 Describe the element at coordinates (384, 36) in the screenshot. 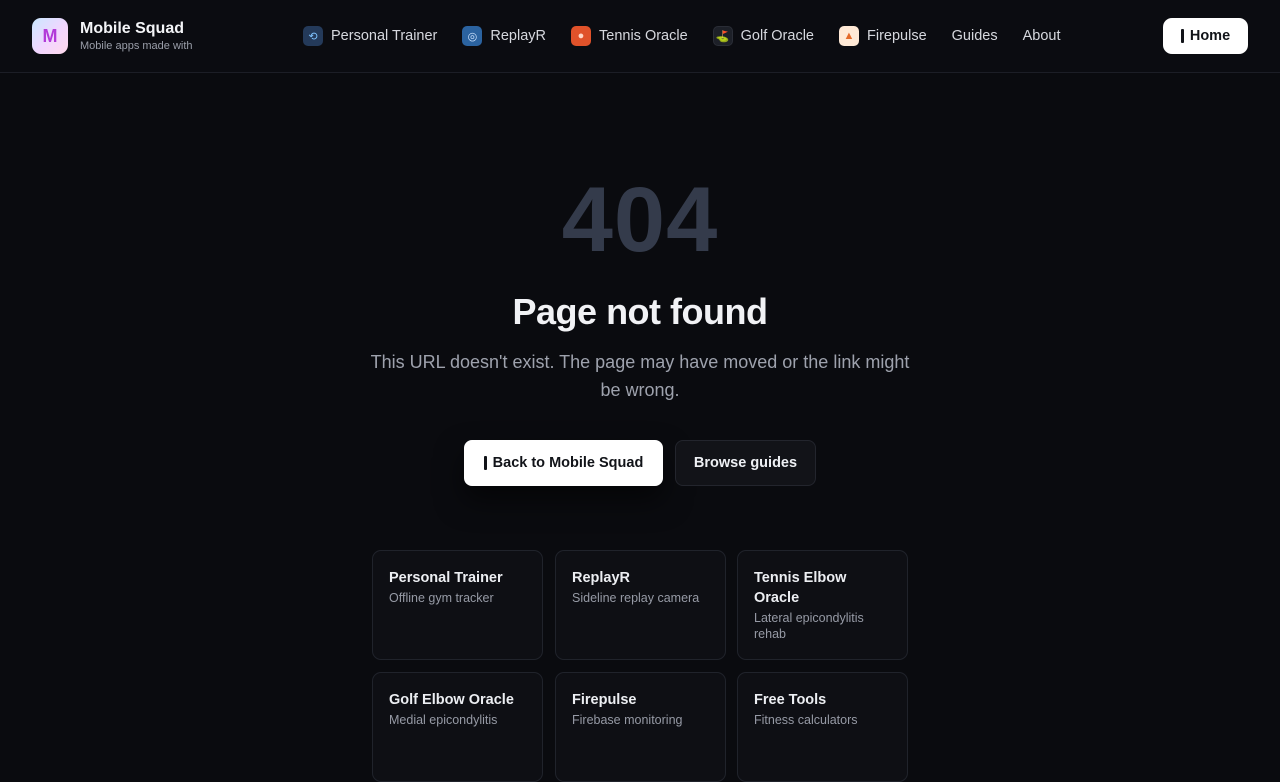

I see `nav-label: Personal Trainer` at that location.